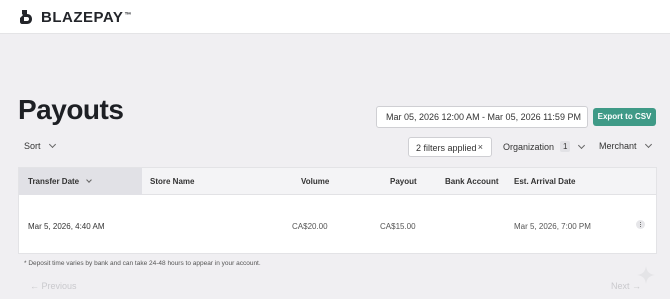 This screenshot has height=299, width=670. I want to click on cell-payout: CA$15.00, so click(398, 226).